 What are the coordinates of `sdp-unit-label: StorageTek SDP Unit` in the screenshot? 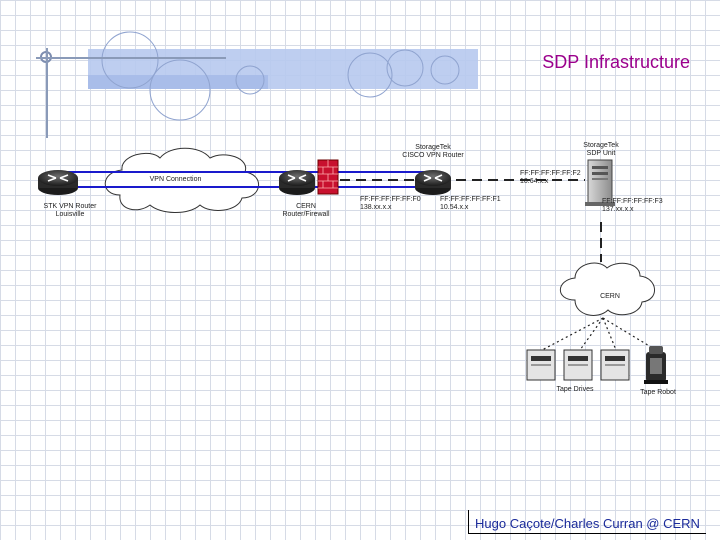 It's located at (601, 150).